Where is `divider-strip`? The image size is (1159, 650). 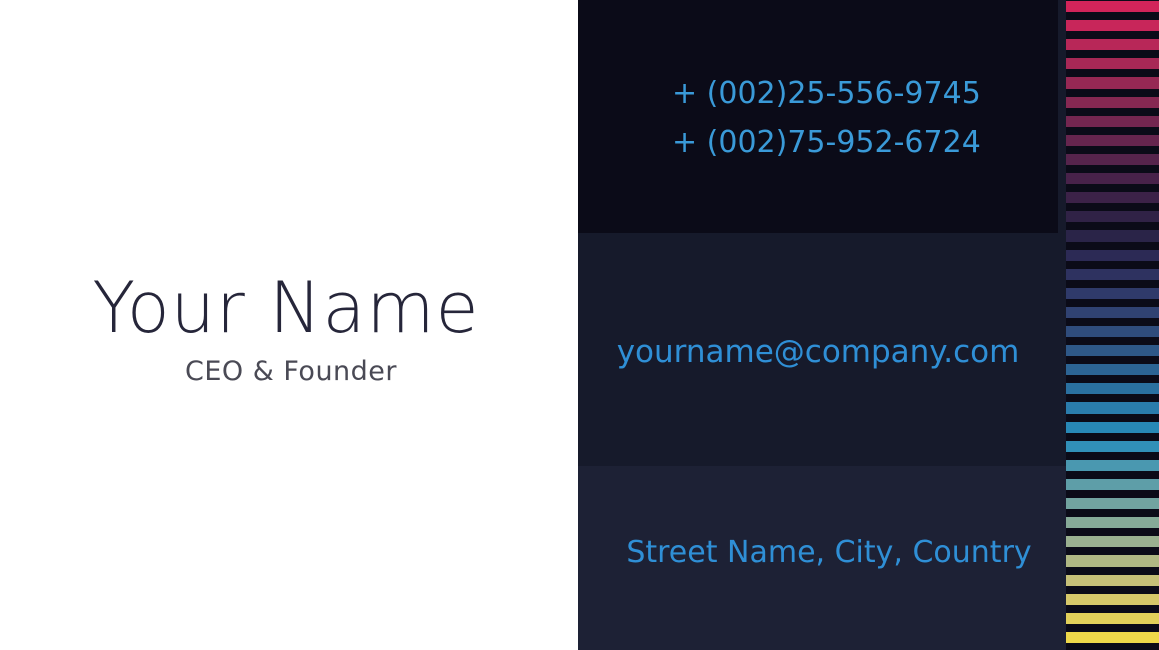 divider-strip is located at coordinates (1062, 233).